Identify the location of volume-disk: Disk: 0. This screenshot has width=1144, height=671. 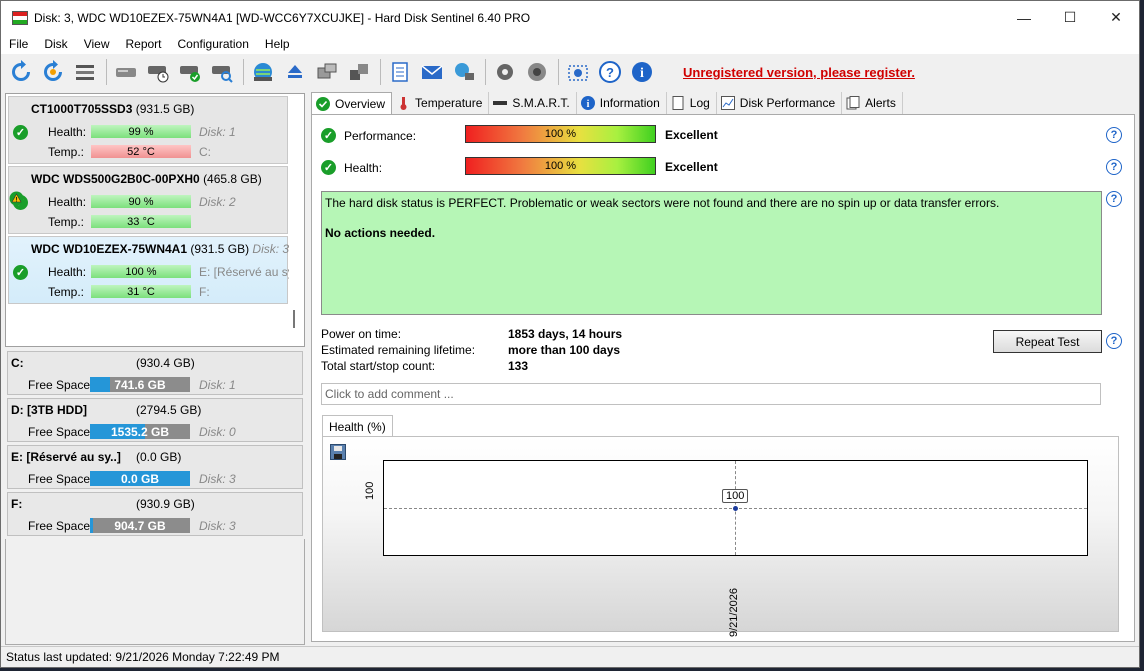
(217, 432).